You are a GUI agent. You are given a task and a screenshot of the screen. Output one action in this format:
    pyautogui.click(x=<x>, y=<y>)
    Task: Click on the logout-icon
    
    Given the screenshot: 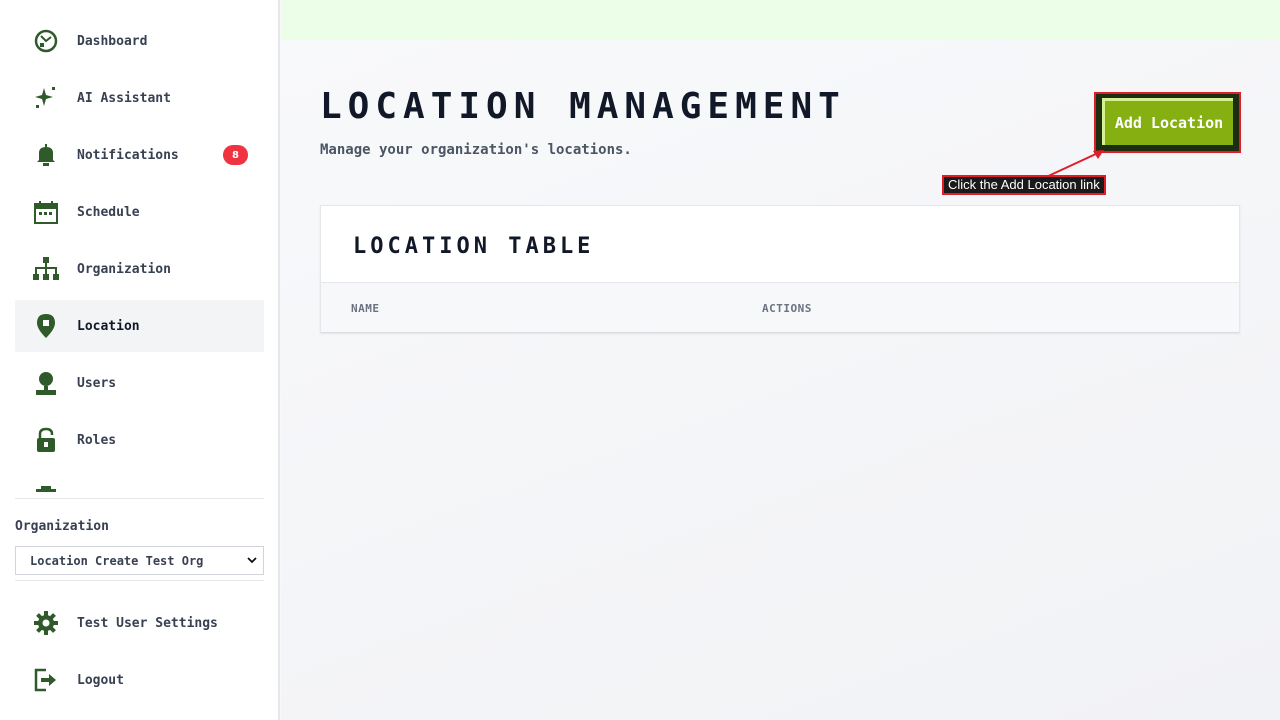 What is the action you would take?
    pyautogui.click(x=46, y=680)
    